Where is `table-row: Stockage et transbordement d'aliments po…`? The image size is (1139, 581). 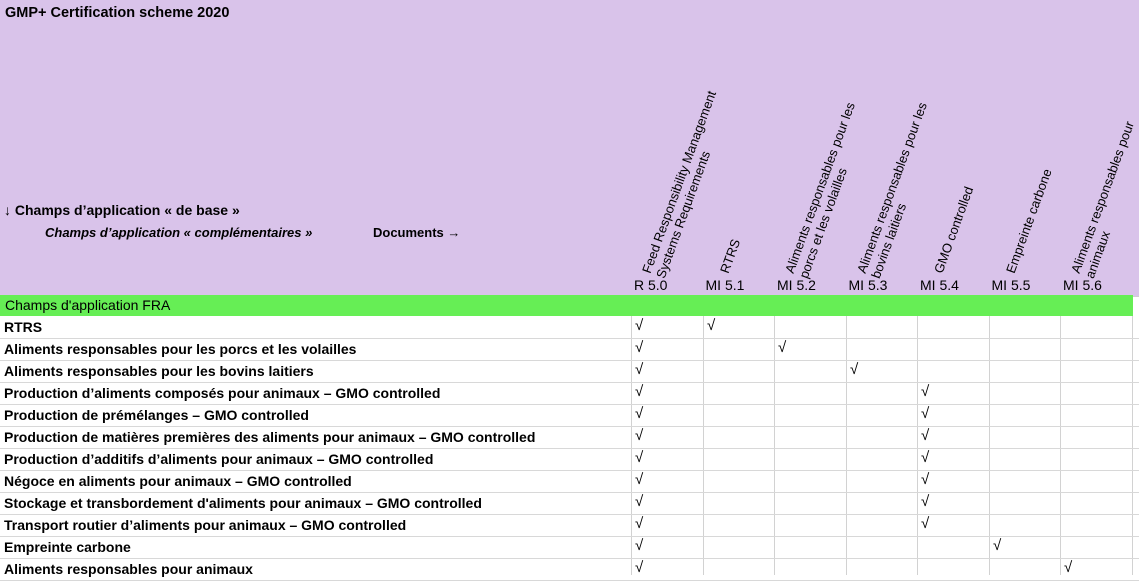
table-row: Stockage et transbordement d'aliments po… is located at coordinates (569, 503).